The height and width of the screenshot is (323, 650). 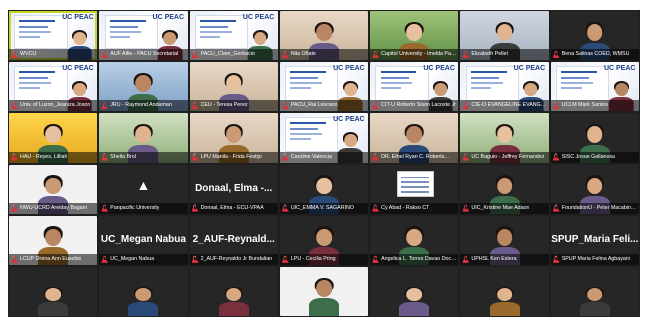 I want to click on card-text-line, so click(x=415, y=191).